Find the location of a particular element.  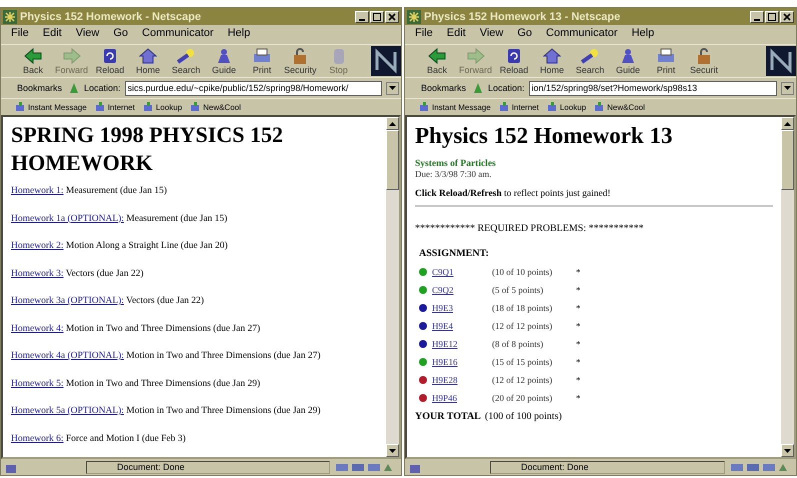

window-title: Physics 152 Homework - Netscape is located at coordinates (111, 16).